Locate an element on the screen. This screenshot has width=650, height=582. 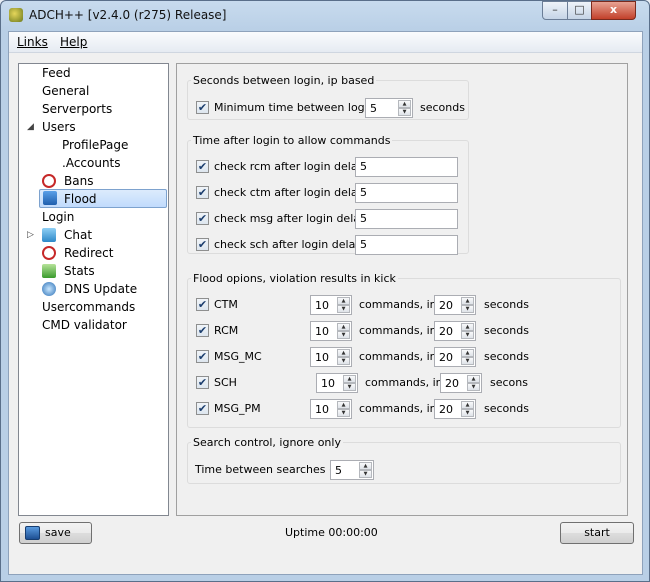
menu-links: Links is located at coordinates (32, 42).